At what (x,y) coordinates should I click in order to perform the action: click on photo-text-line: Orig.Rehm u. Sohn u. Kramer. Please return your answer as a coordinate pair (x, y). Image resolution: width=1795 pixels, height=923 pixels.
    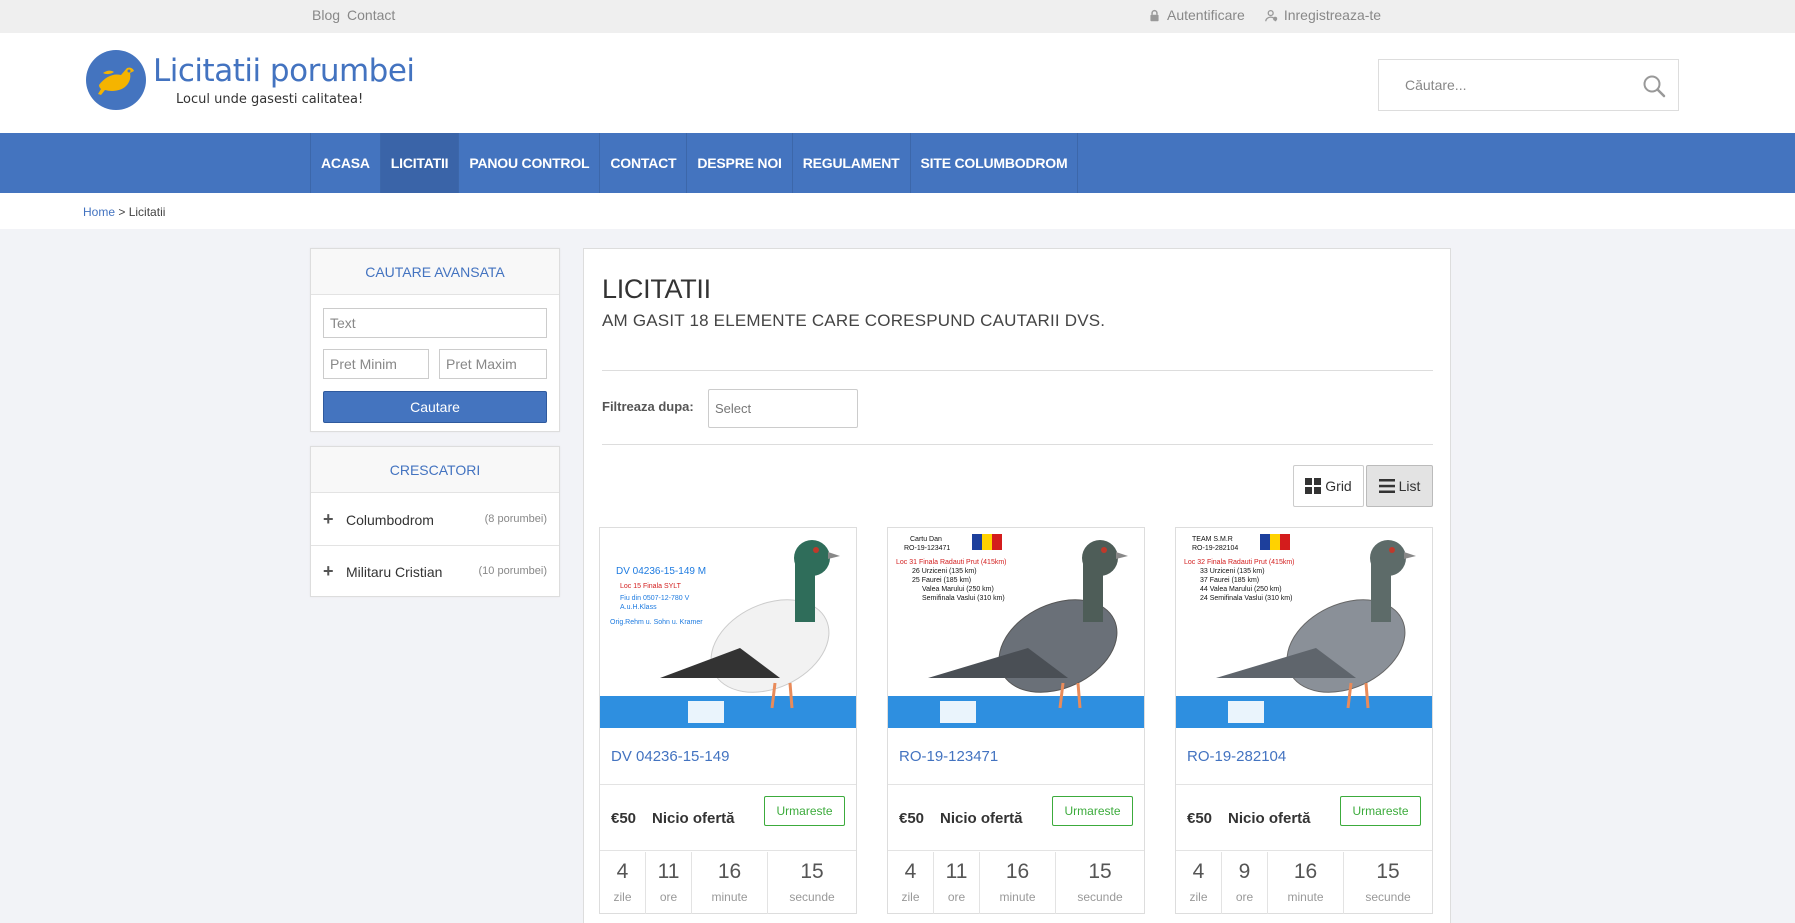
    Looking at the image, I should click on (656, 622).